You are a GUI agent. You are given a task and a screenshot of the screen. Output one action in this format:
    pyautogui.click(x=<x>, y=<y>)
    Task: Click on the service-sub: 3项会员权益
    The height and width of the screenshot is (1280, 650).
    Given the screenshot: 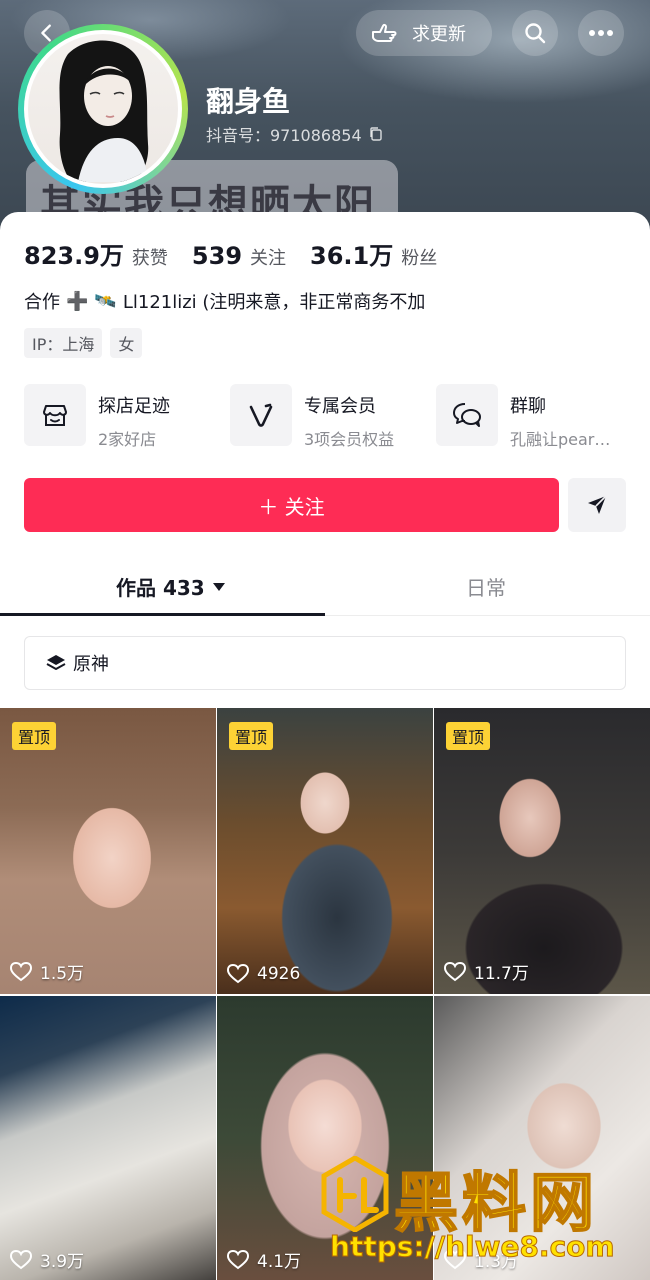 What is the action you would take?
    pyautogui.click(x=349, y=439)
    